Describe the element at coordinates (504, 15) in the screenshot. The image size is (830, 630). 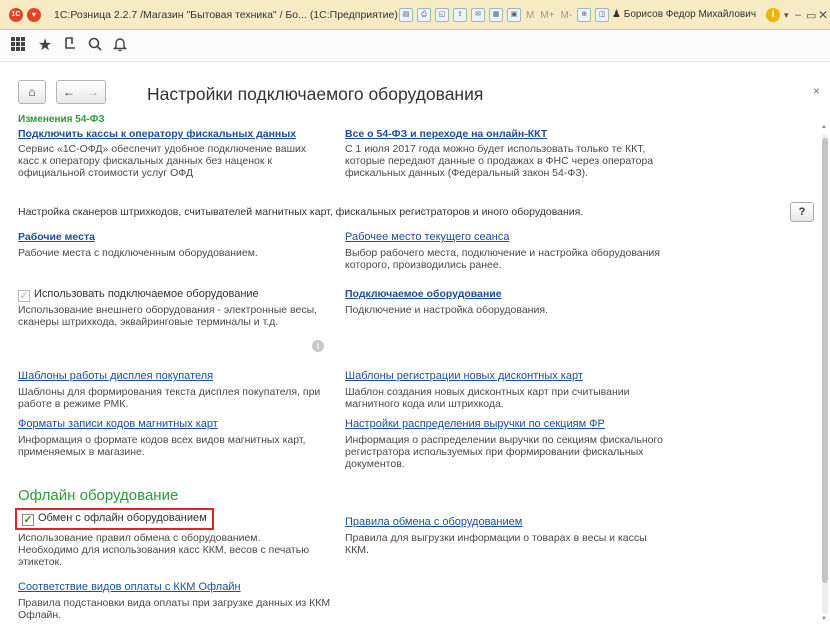
I see `titlebar-tools: ▤ ⎙ ◱ ⇪ ✉ ▦ ▣ M M+ M- ⊕ ◫` at that location.